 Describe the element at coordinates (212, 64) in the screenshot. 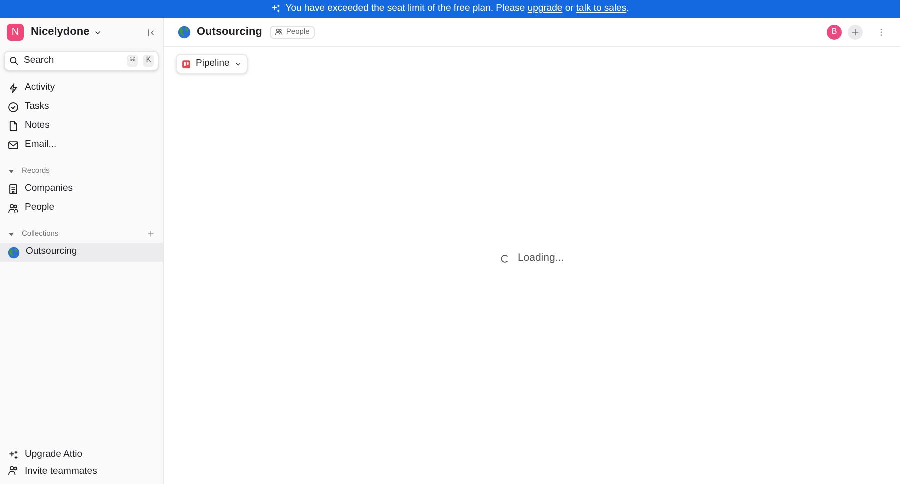

I see `view-selector: Pipeline` at that location.